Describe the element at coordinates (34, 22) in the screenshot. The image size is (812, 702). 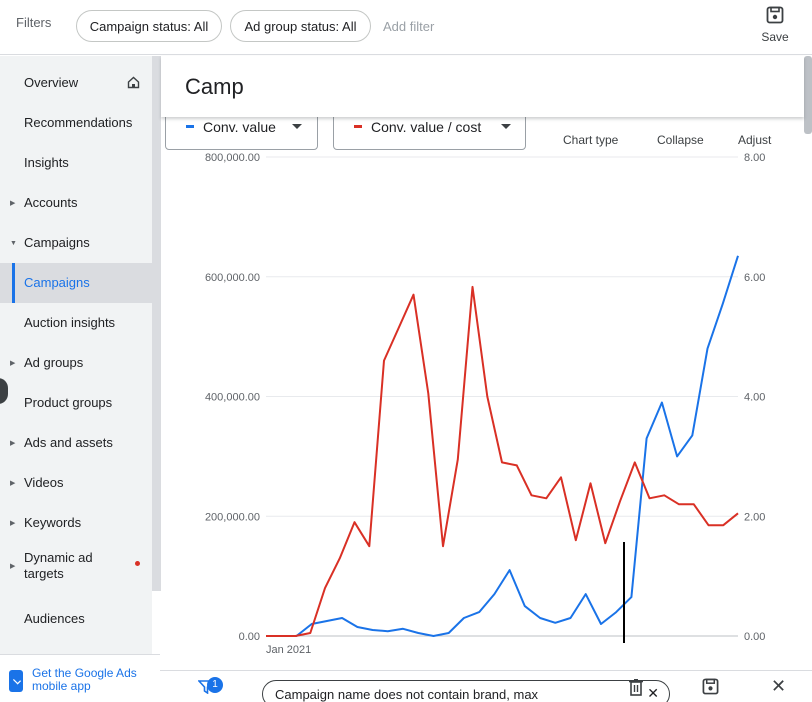
I see `filters-label: Filters` at that location.